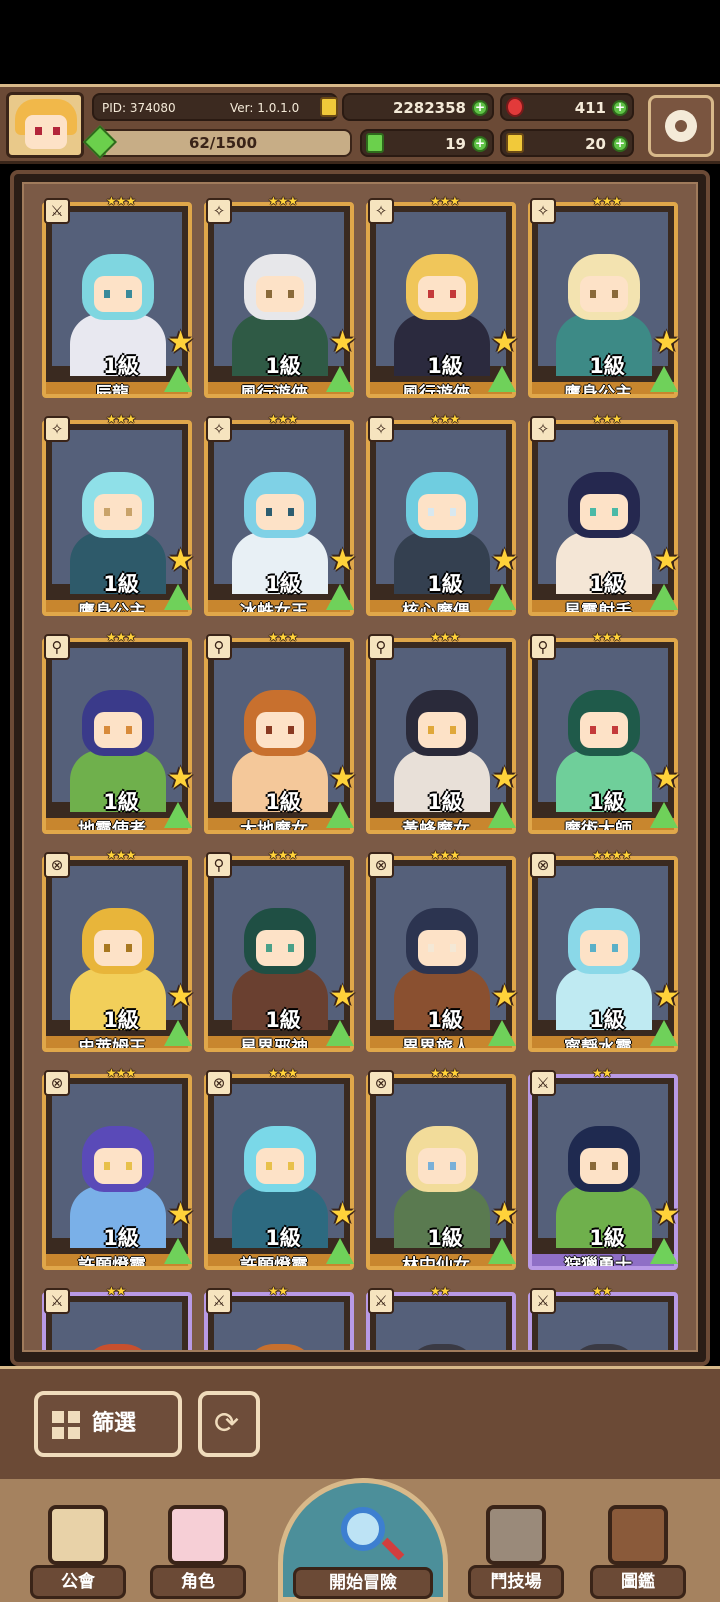 The height and width of the screenshot is (1602, 720). I want to click on key-pill: 20 +, so click(567, 143).